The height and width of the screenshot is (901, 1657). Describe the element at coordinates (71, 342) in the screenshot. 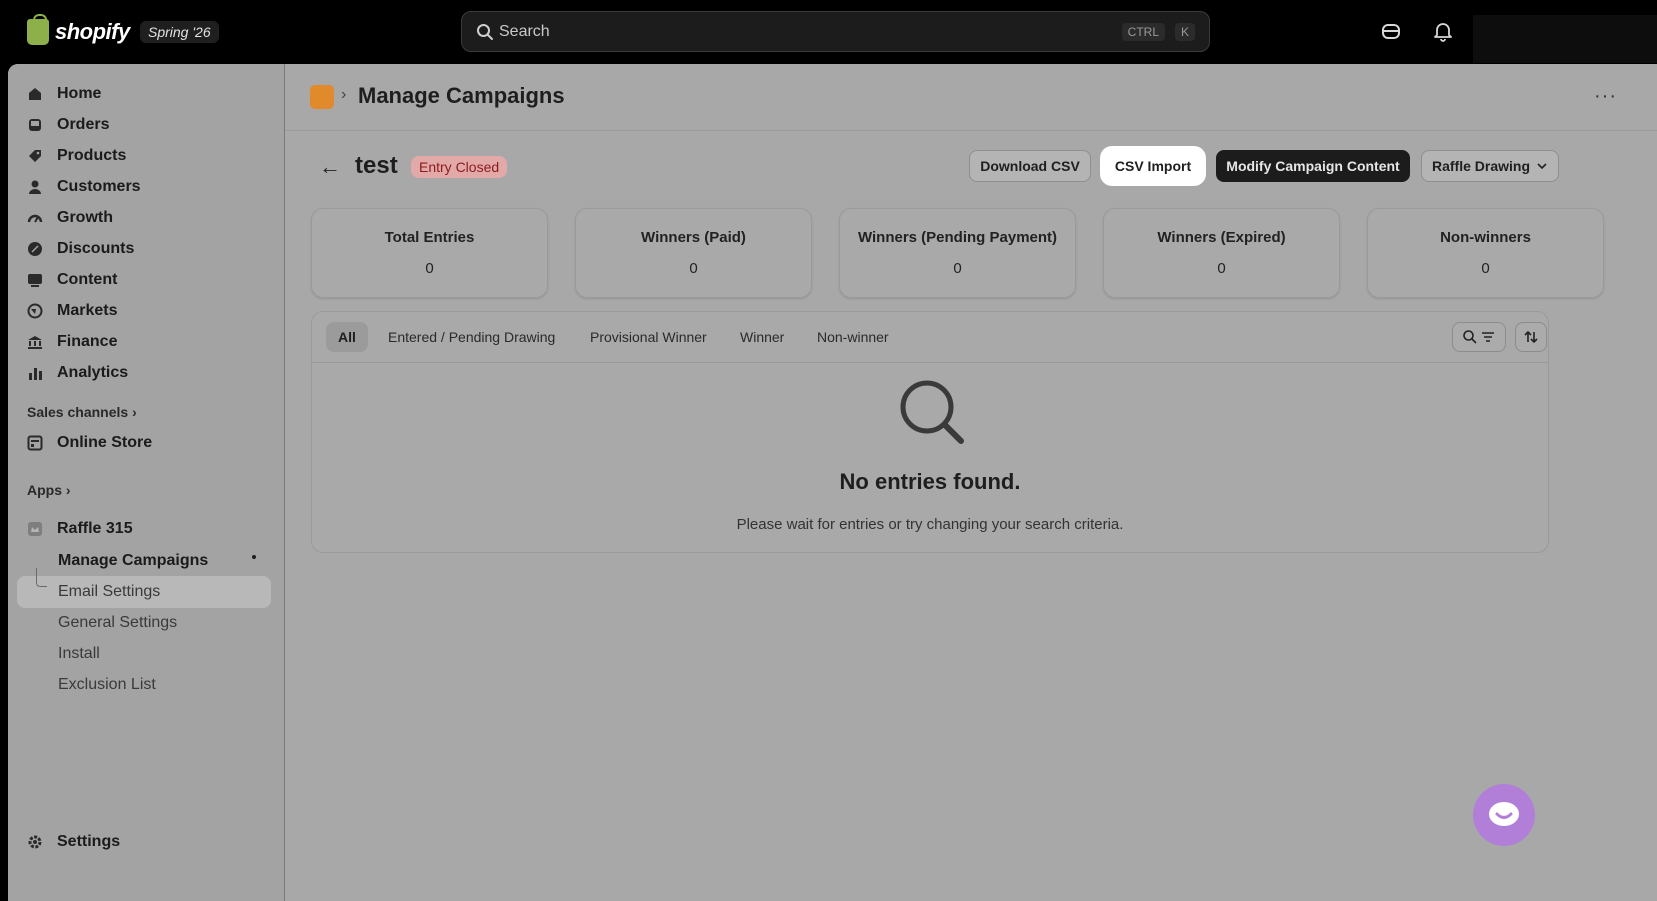

I see `sidebar-item-finance: Finance` at that location.